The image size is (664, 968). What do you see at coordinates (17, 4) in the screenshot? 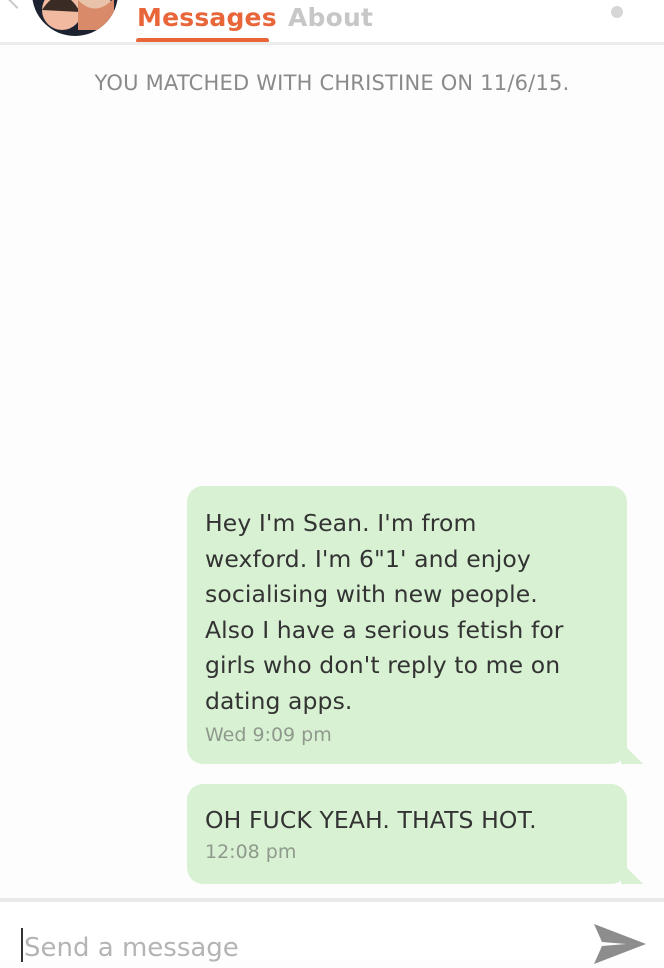
I see `chevron-left-icon` at bounding box center [17, 4].